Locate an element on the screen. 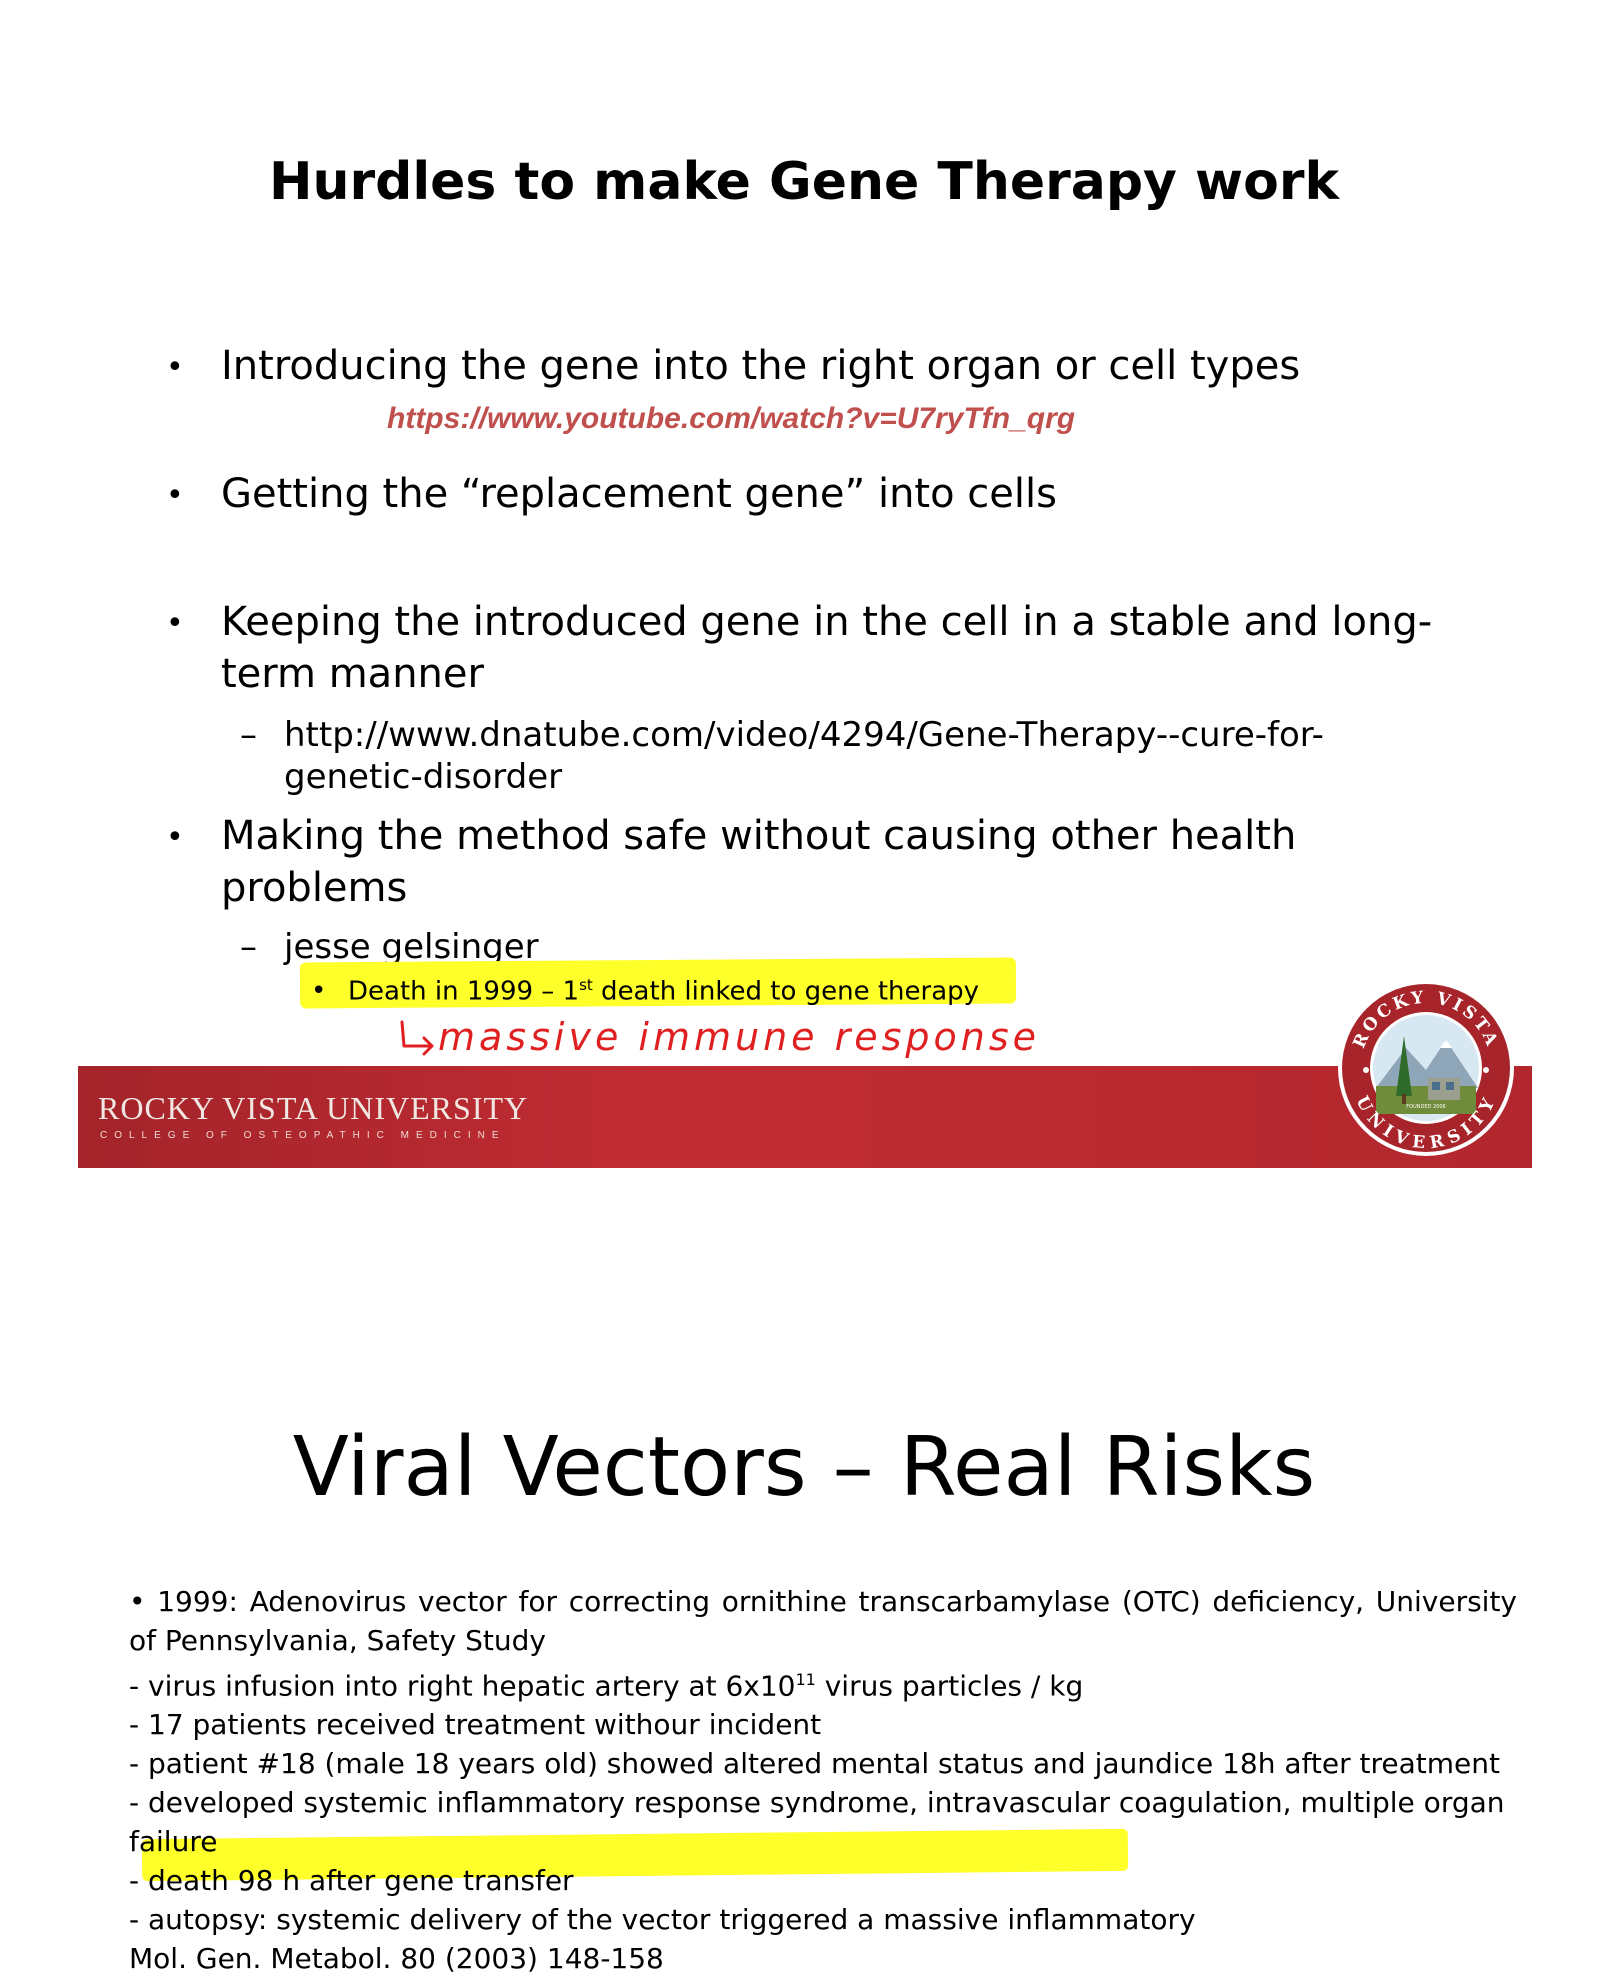 The image size is (1608, 1978). slide-title: Hurdles to make Gene Therapy work is located at coordinates (804, 182).